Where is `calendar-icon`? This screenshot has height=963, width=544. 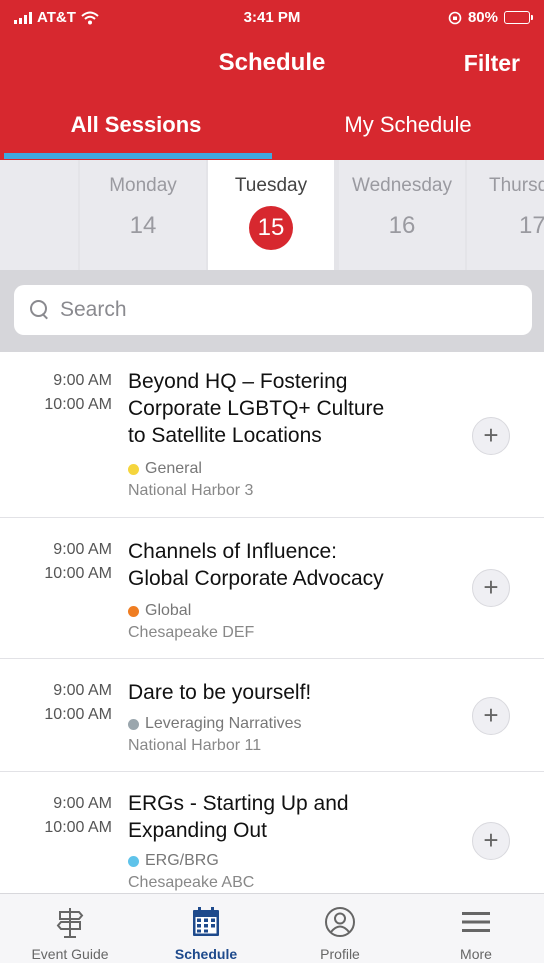
calendar-icon is located at coordinates (206, 921).